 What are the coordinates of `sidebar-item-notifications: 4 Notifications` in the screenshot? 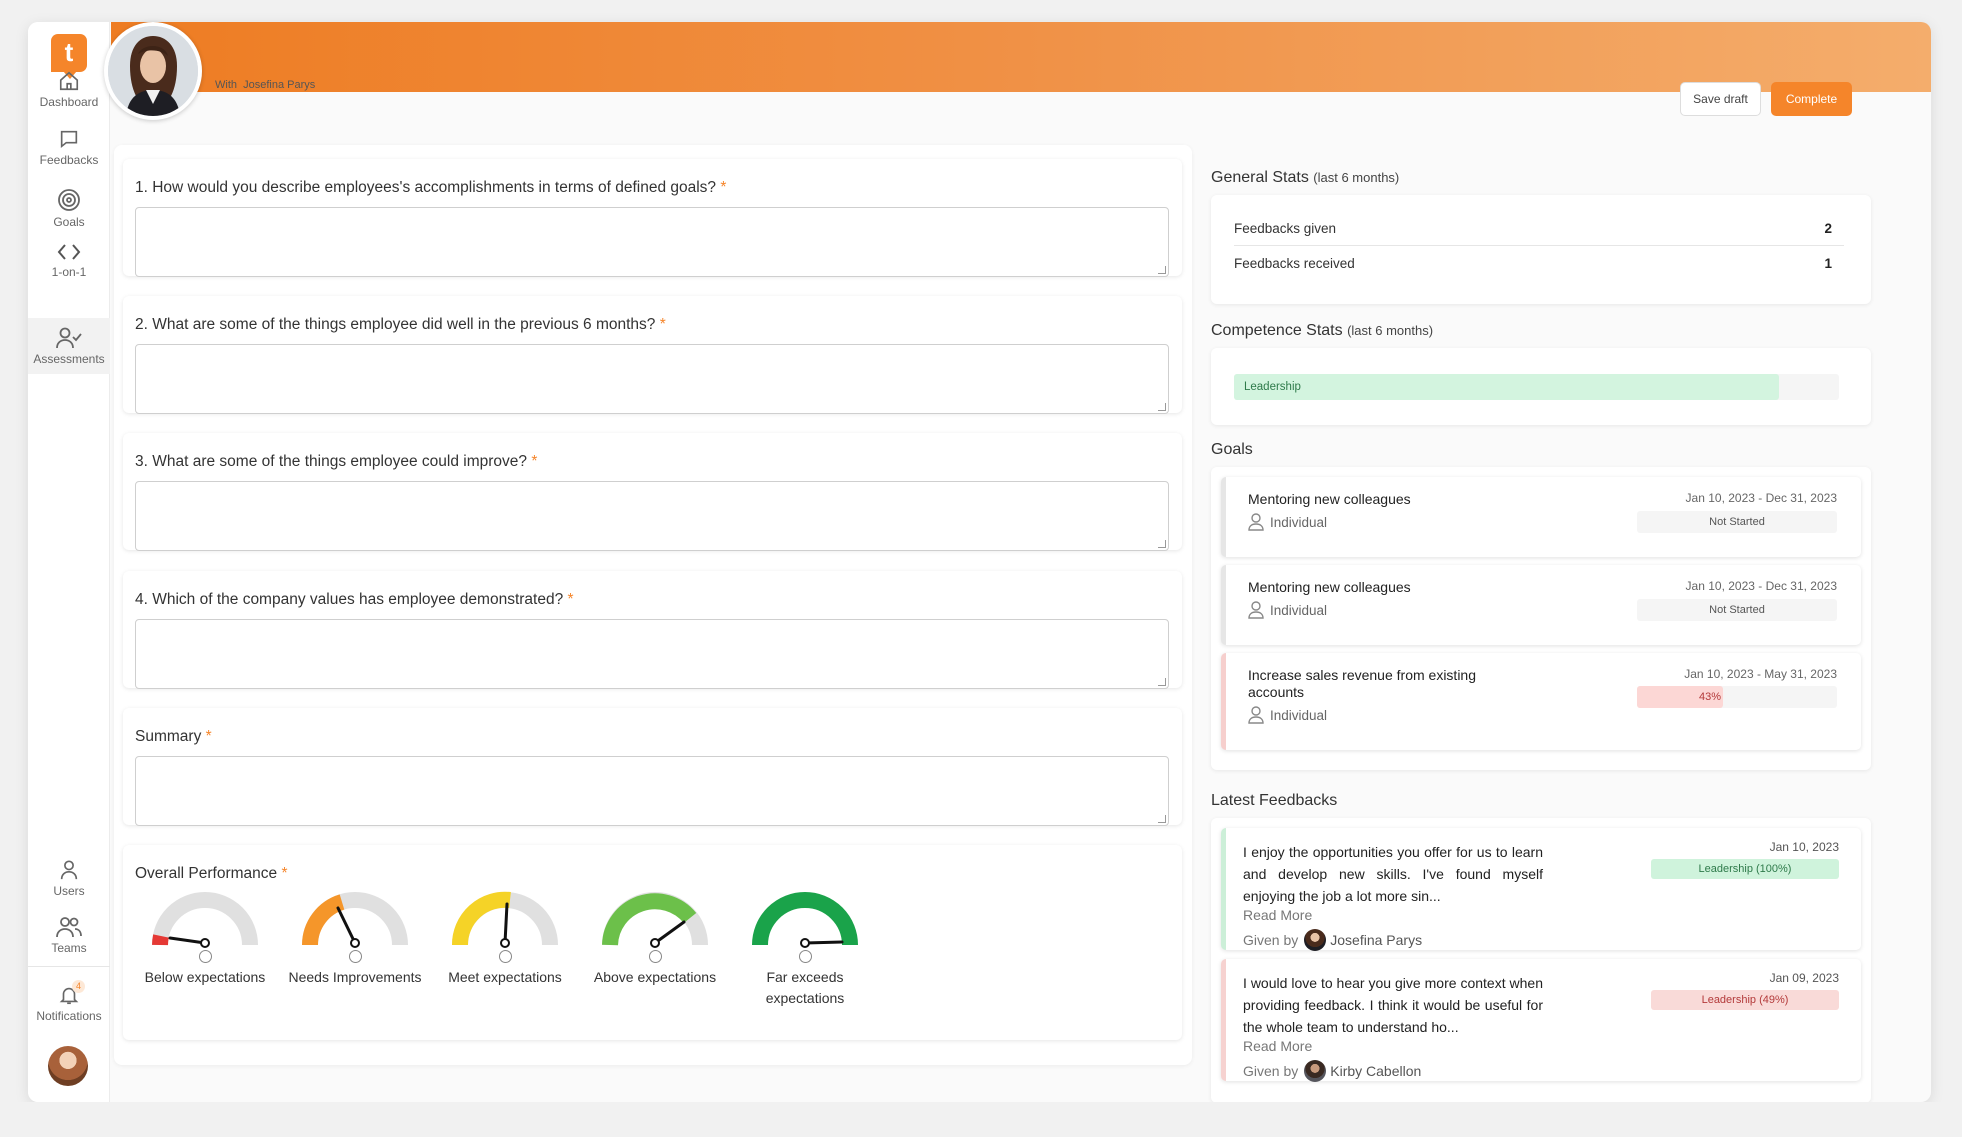 It's located at (69, 1003).